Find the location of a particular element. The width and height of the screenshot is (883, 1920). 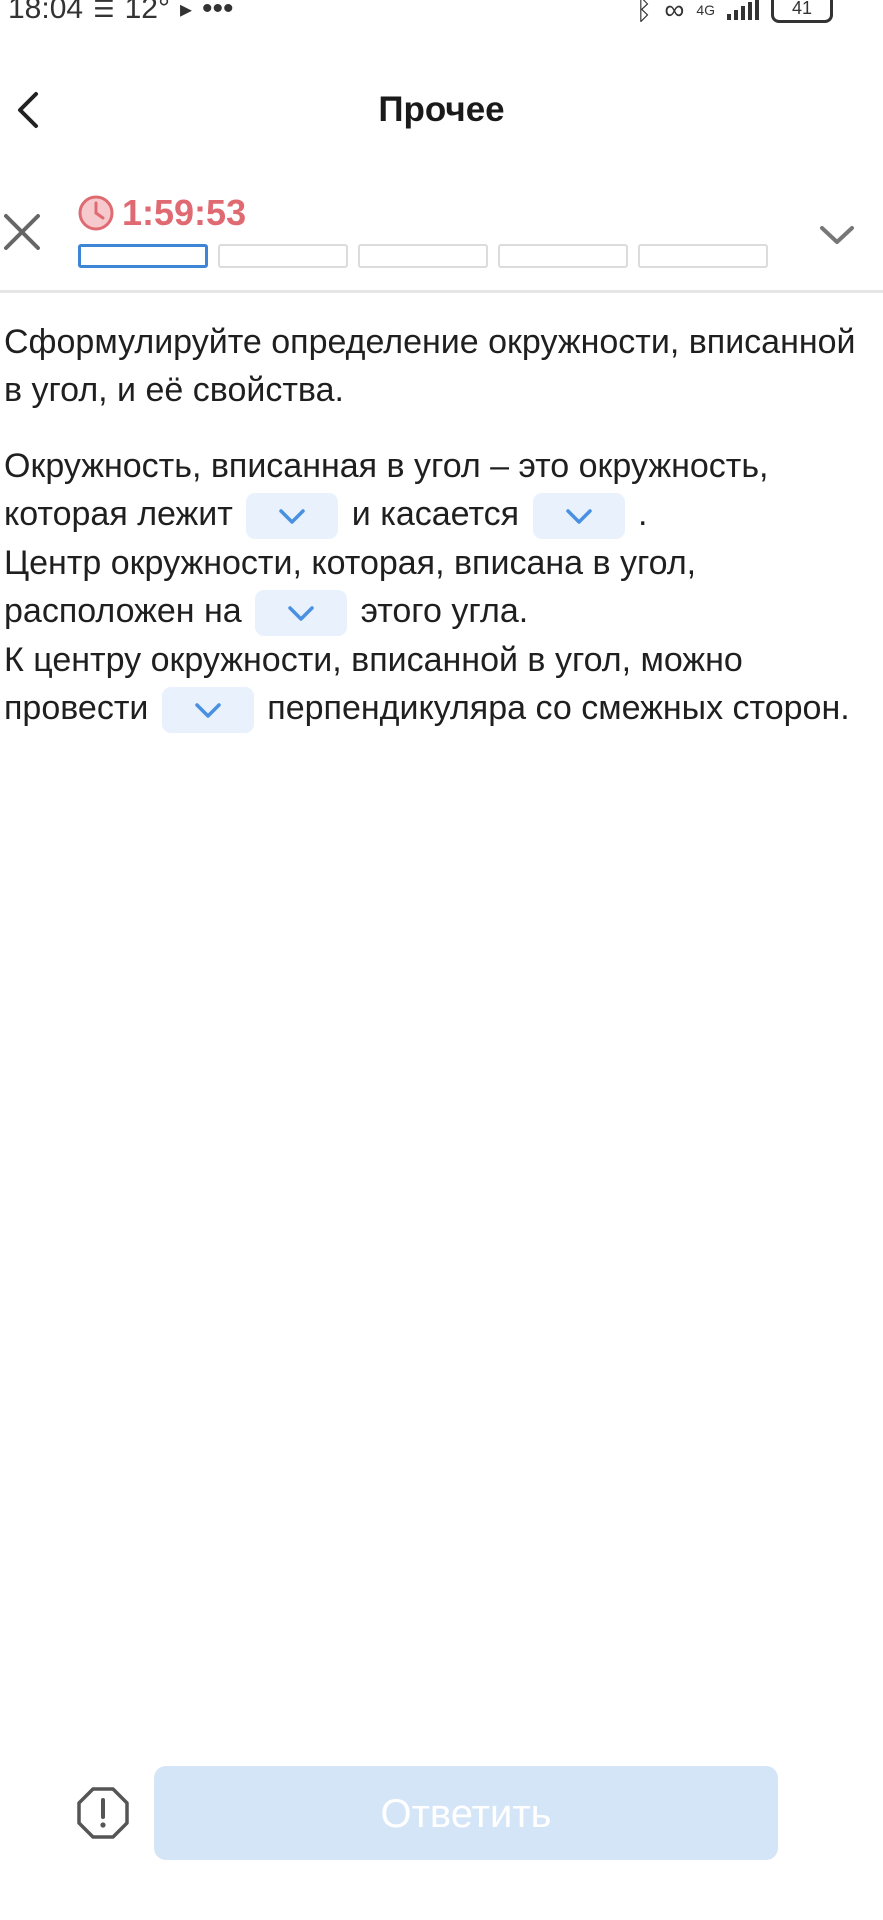

battery-icon: 41 is located at coordinates (802, 11).